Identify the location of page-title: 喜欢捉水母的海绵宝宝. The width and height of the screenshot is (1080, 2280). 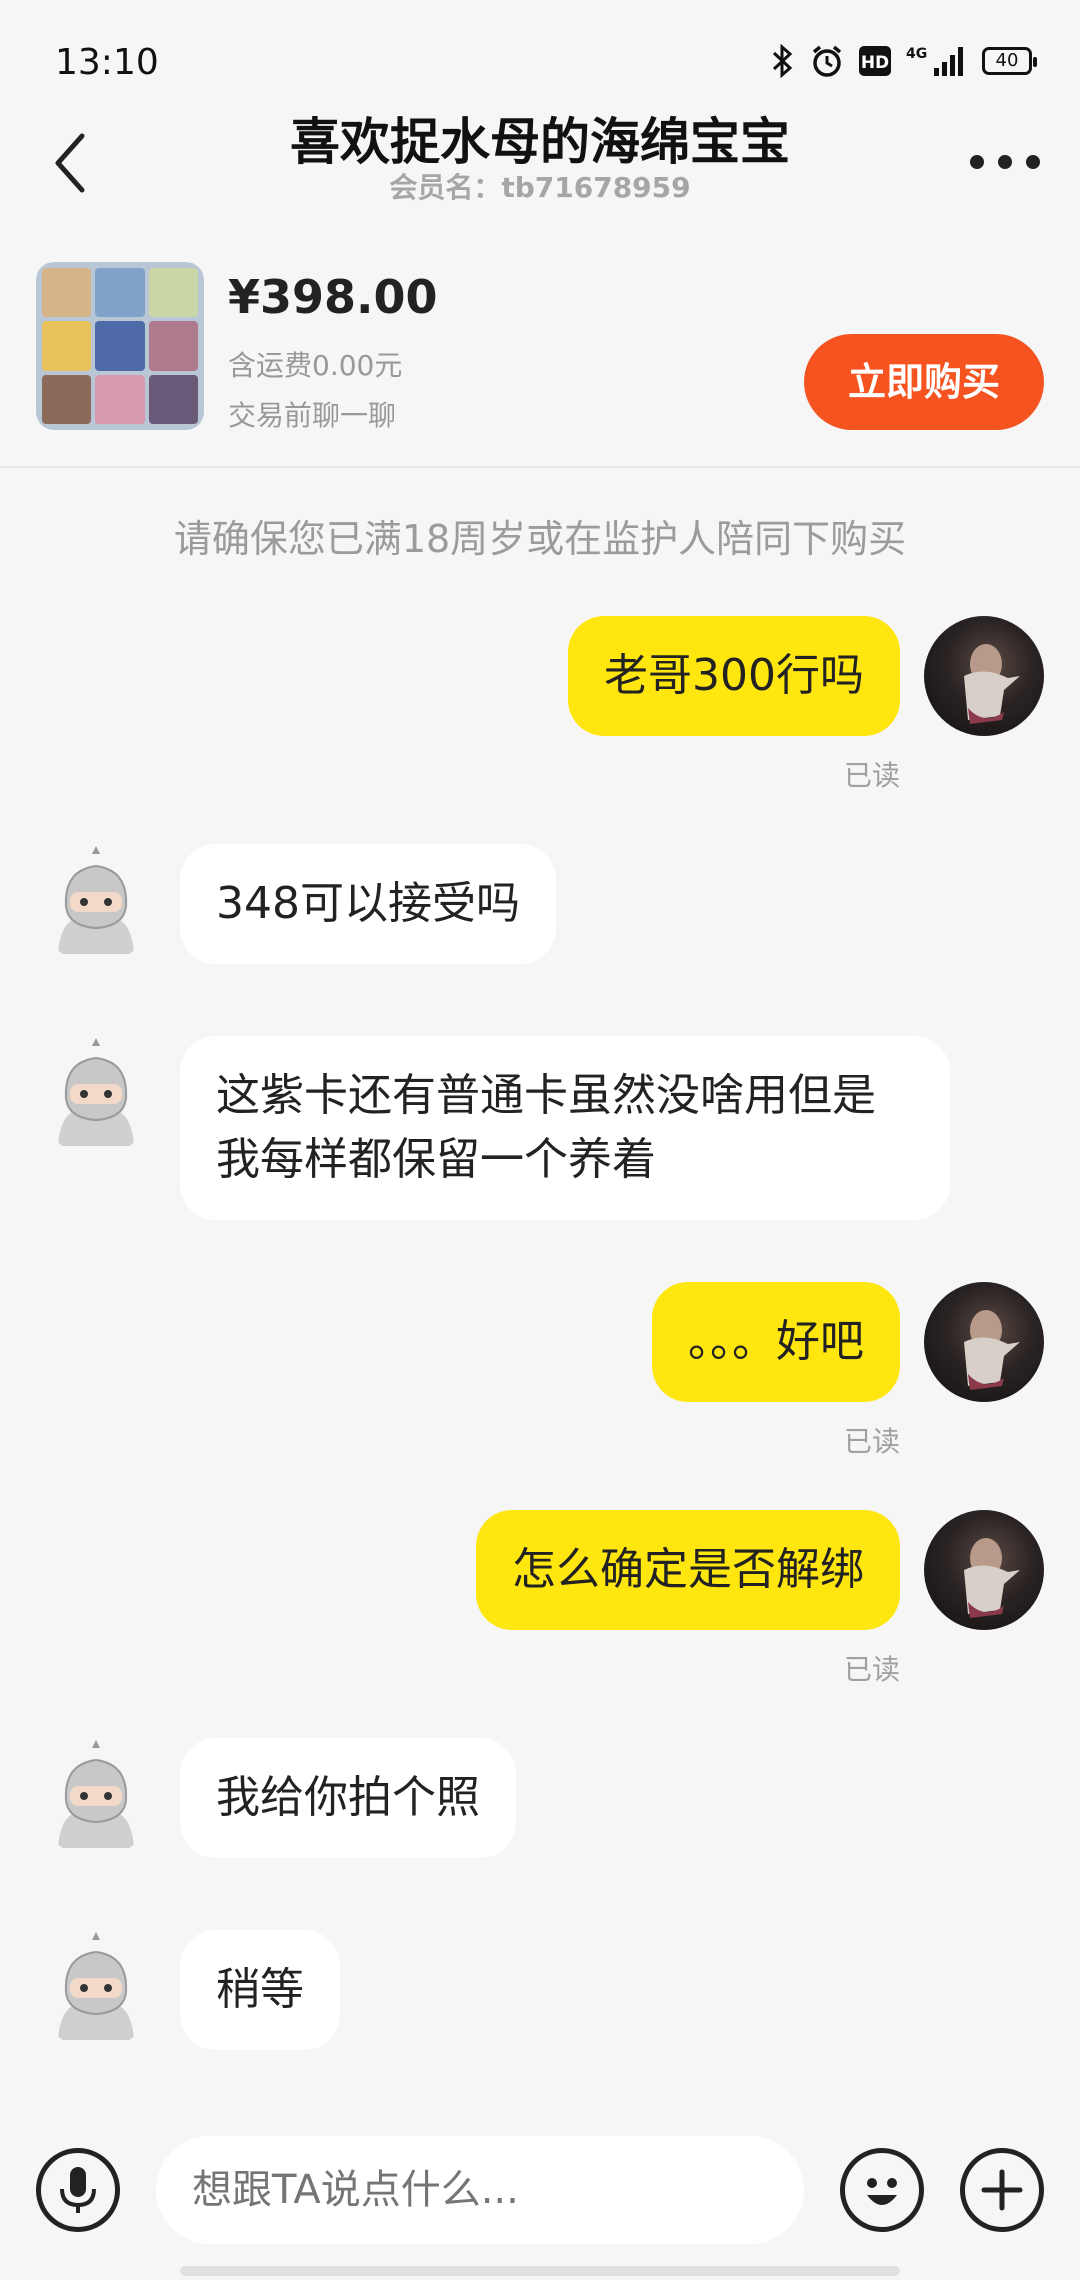
(540, 142).